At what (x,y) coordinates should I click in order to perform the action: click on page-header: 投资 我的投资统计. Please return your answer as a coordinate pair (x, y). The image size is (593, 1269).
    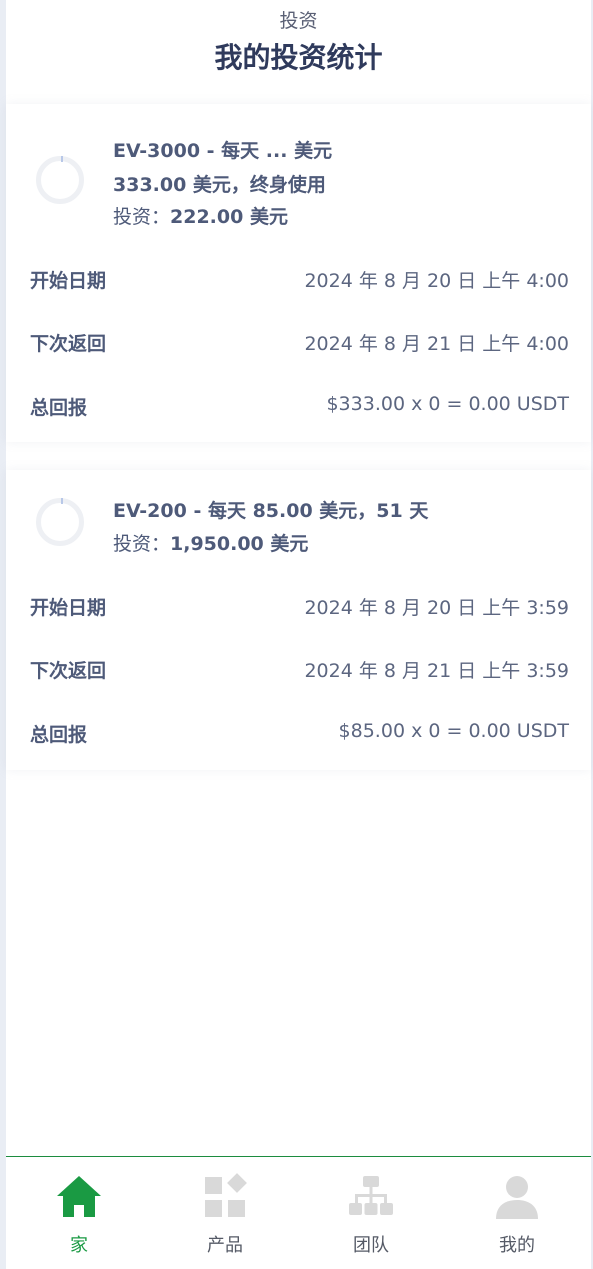
    Looking at the image, I should click on (298, 50).